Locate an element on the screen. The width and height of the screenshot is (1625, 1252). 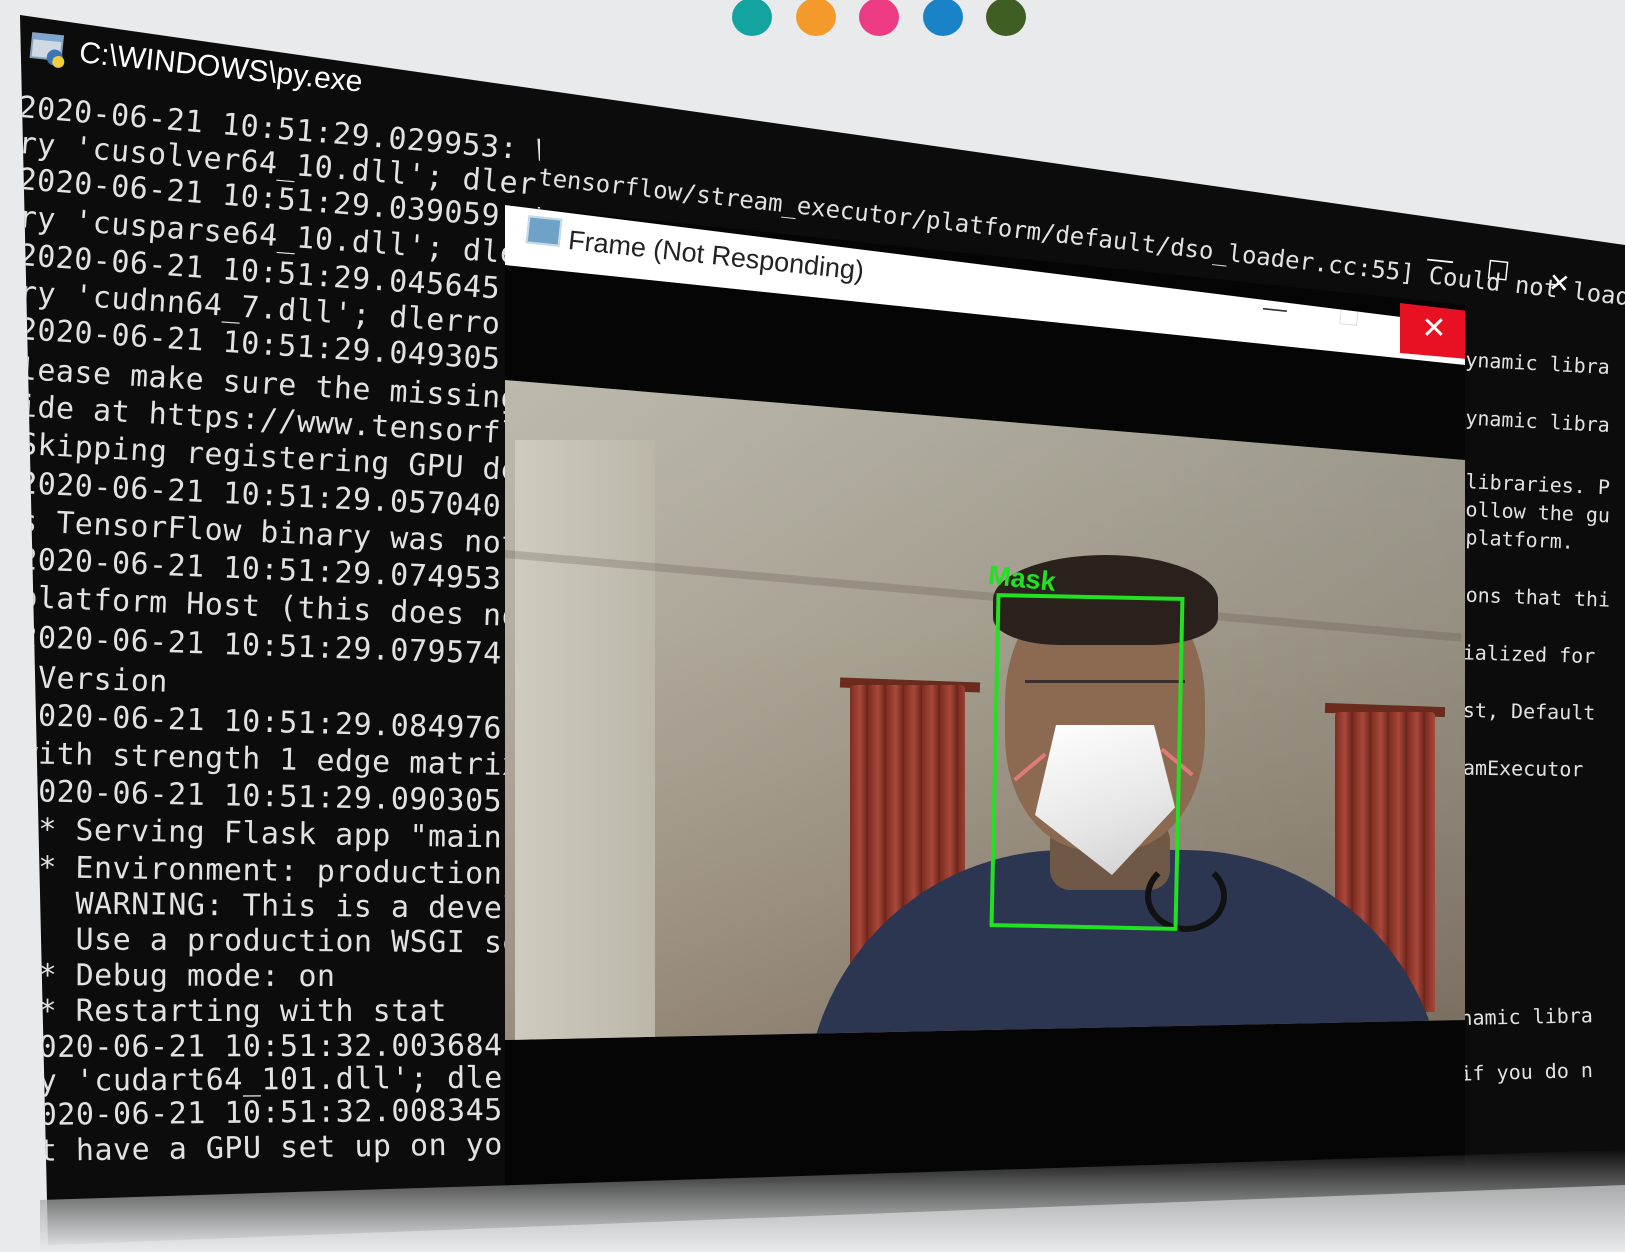
frame-close-button: ✕ is located at coordinates (1434, 331).